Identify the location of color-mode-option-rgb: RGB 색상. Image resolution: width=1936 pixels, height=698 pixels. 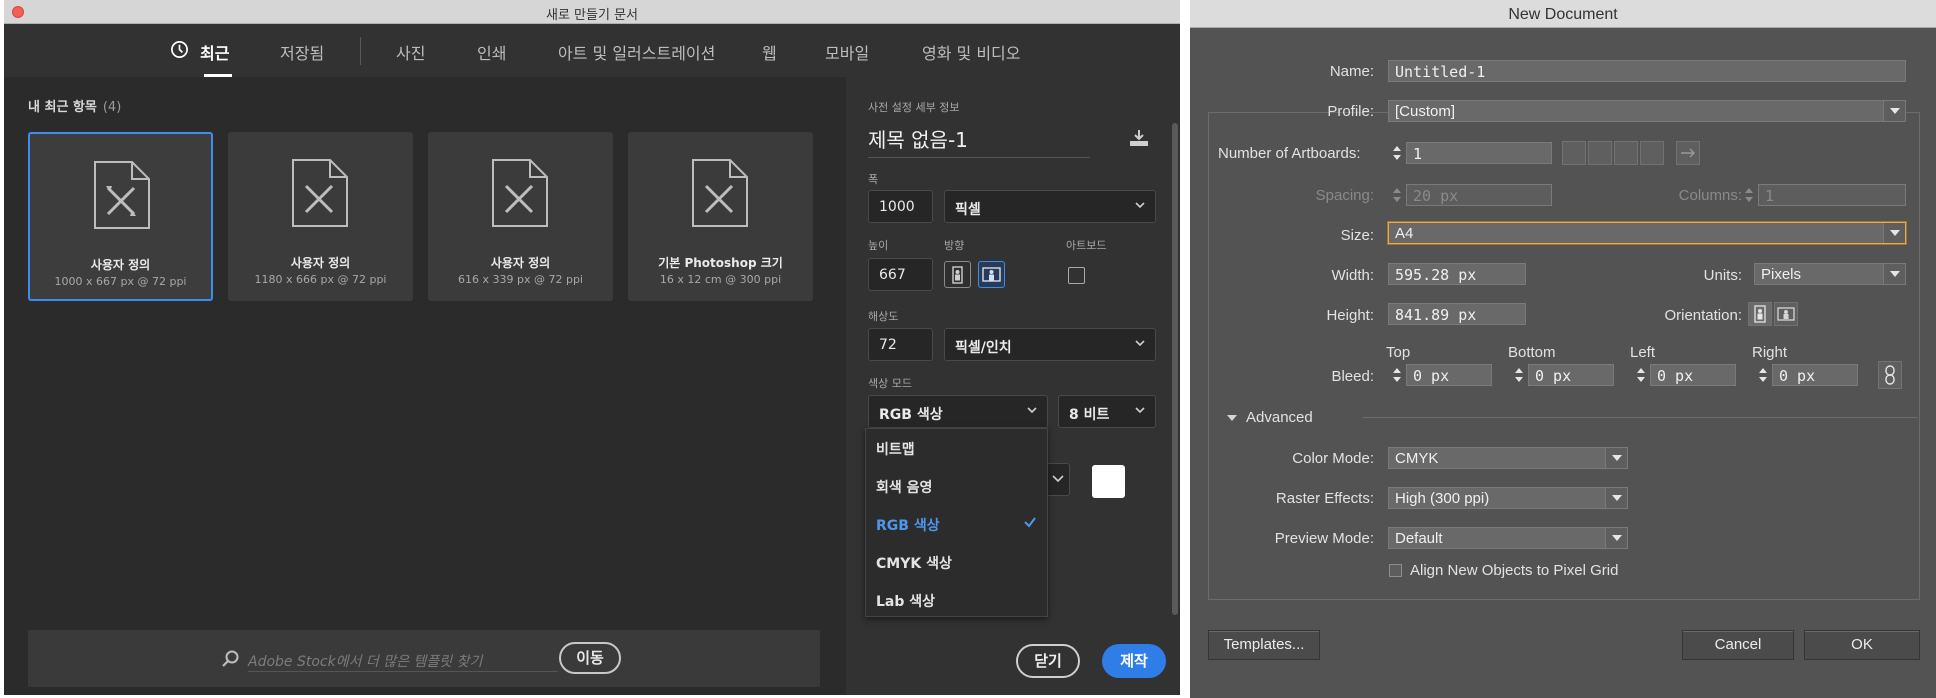
(908, 525).